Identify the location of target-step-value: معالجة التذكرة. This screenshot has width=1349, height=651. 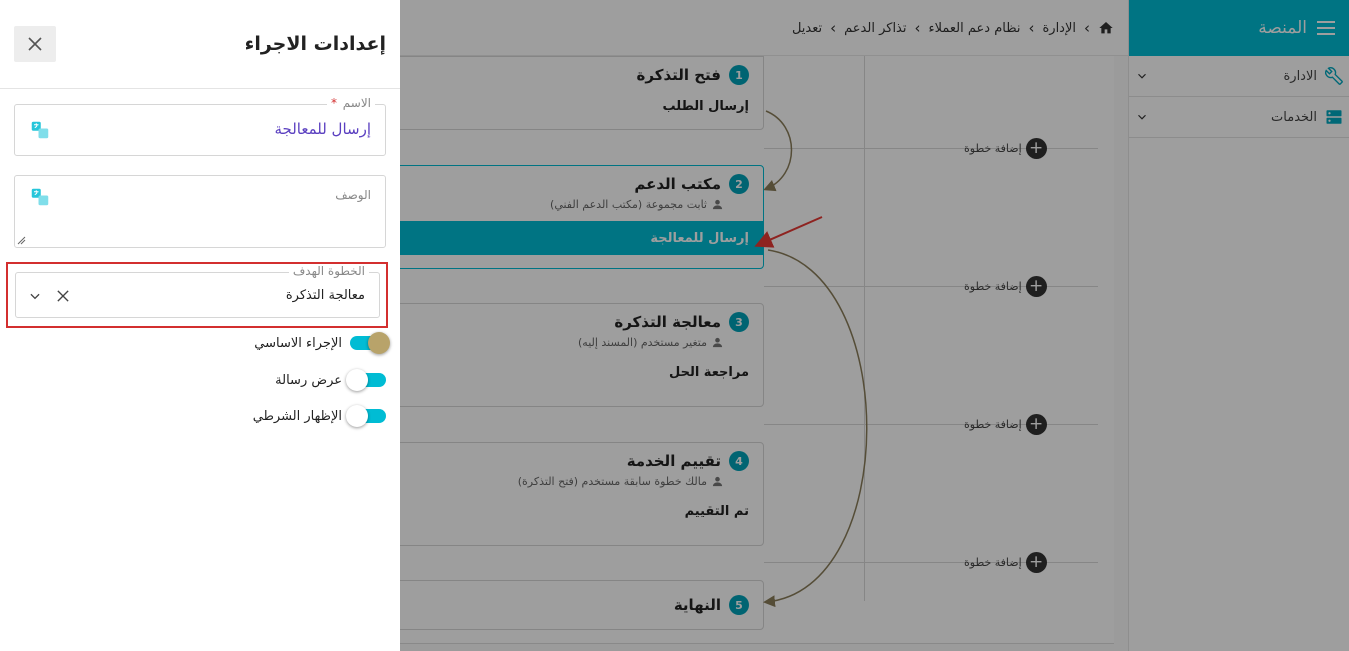
(325, 295).